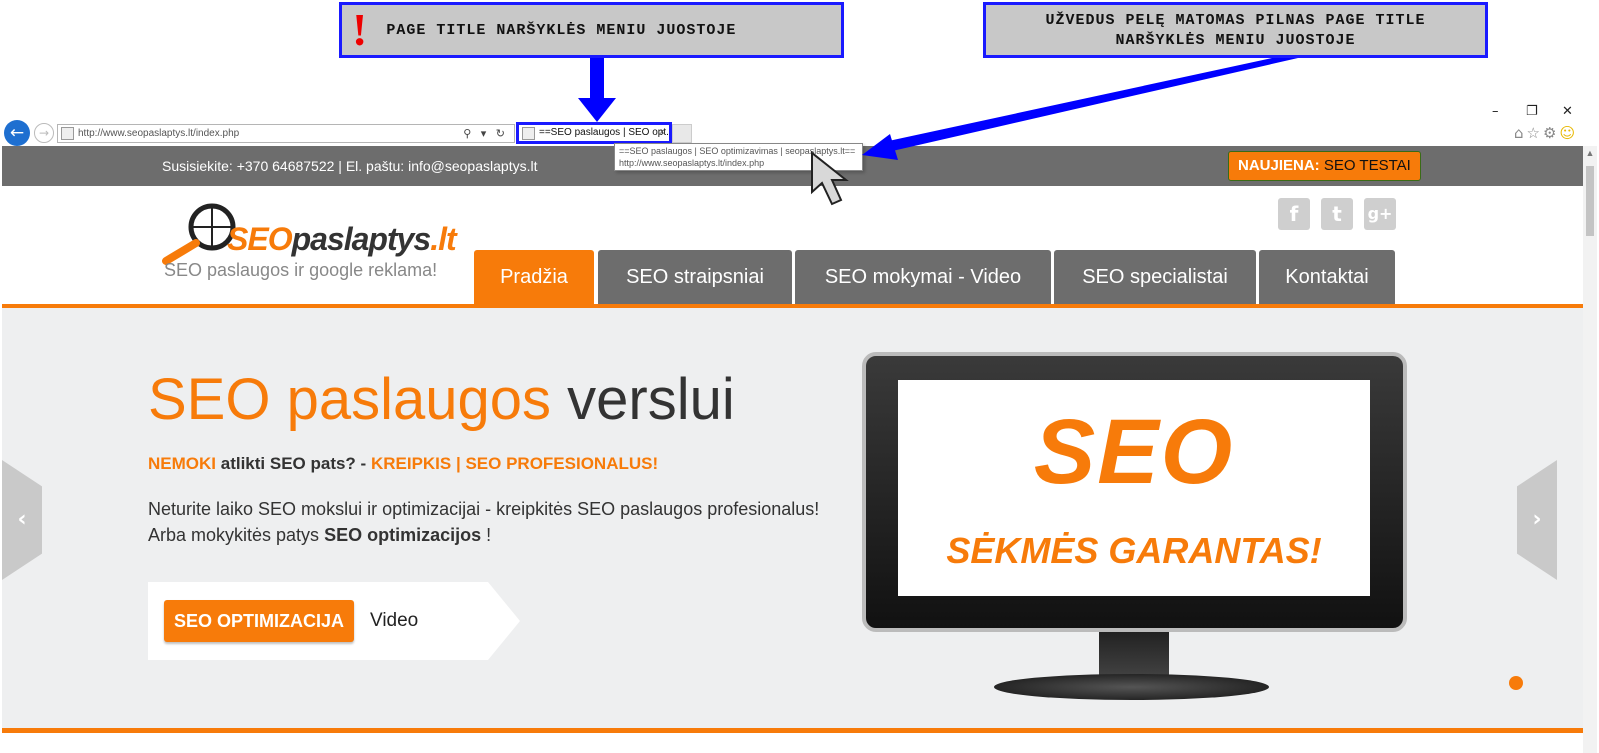 The width and height of the screenshot is (1599, 753). Describe the element at coordinates (1155, 277) in the screenshot. I see `nav-item-specialists: SEO specialistai` at that location.